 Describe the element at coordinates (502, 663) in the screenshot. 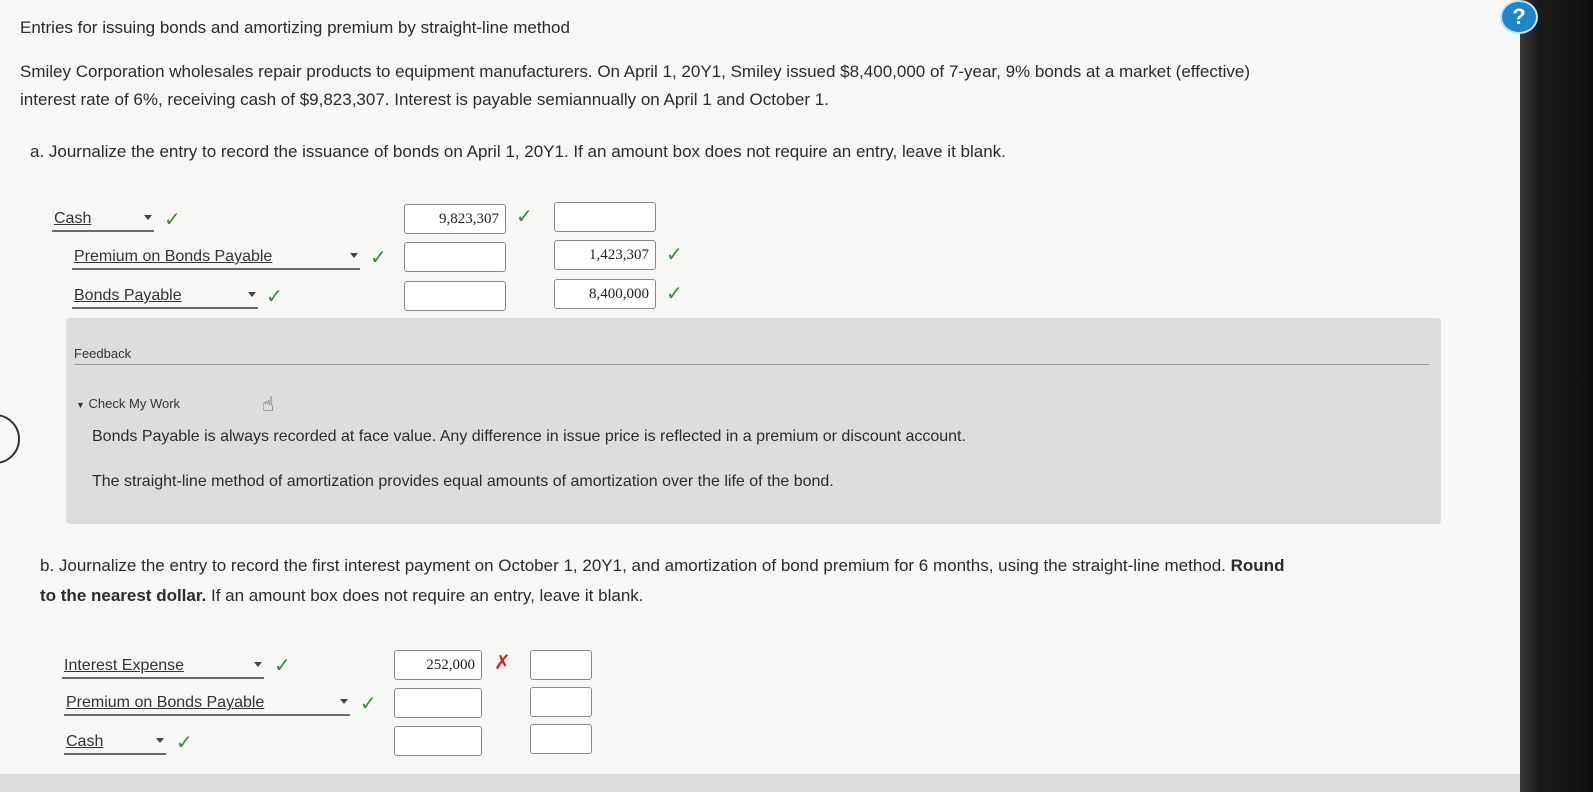

I see `x-icon: ✗` at that location.